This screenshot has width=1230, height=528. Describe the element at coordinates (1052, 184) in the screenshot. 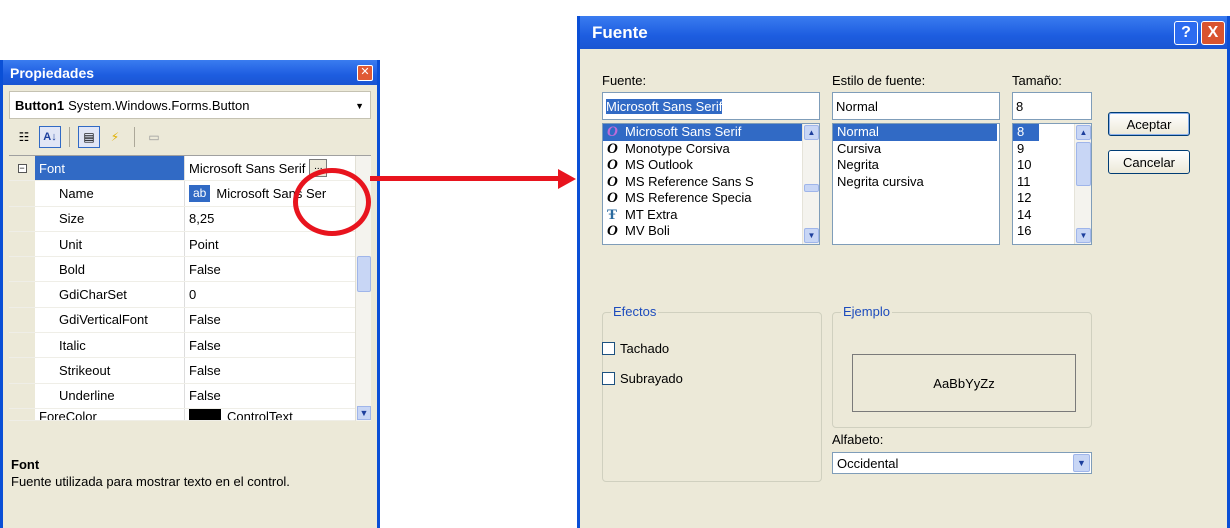

I see `font-size-list: 8 9 10 11 12 14 16 ▲ ▼` at that location.